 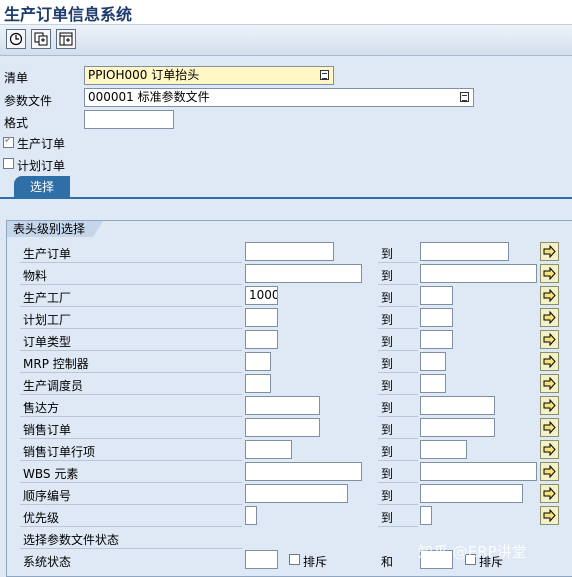 I want to click on profile-field: 000001 标准参数文件, so click(x=279, y=97).